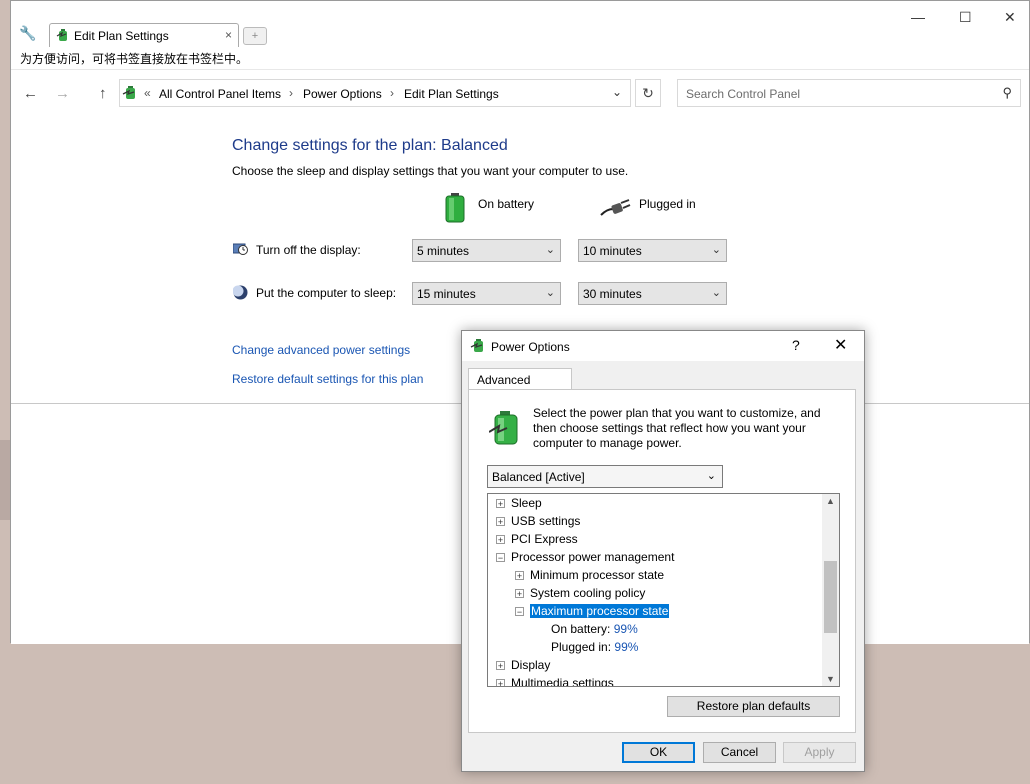  Describe the element at coordinates (308, 250) in the screenshot. I see `display-off-label: Turn off the display:` at that location.